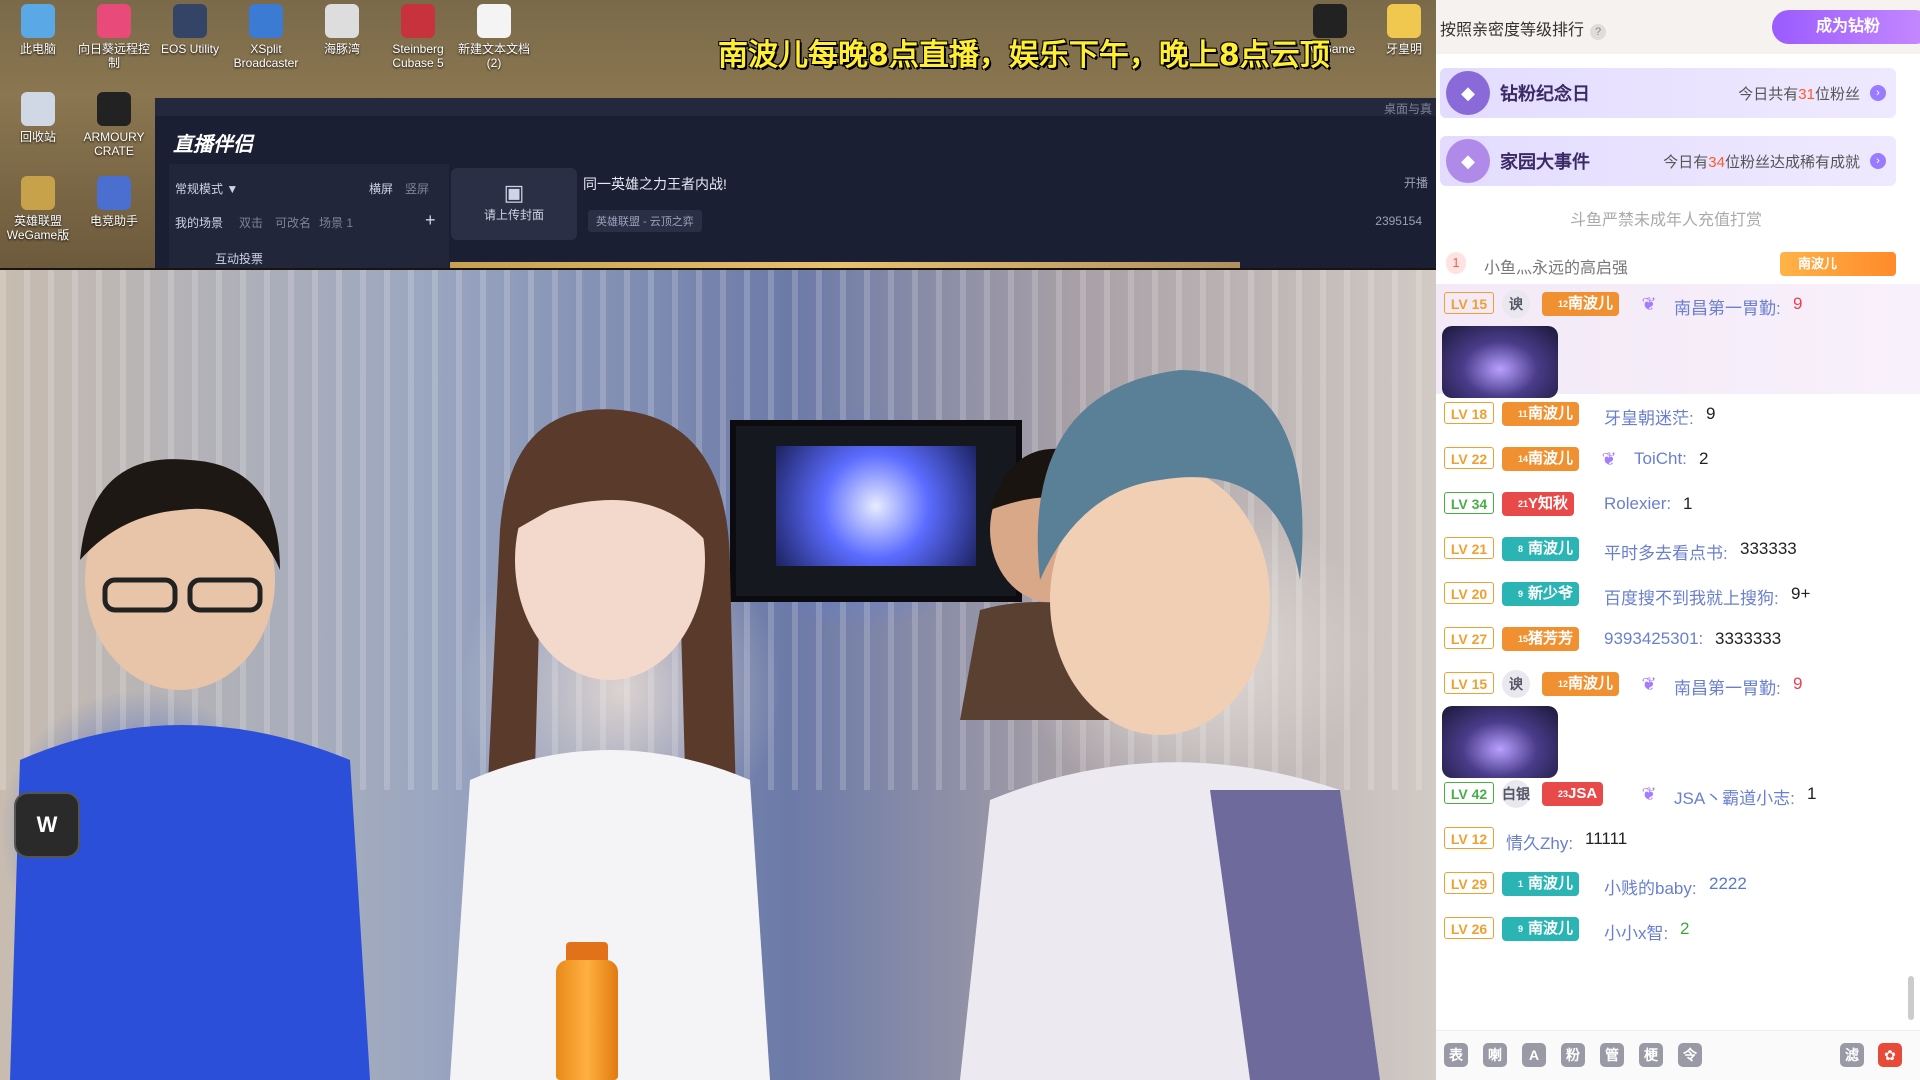 This screenshot has width=1920, height=1080. What do you see at coordinates (1523, 459) in the screenshot?
I see `fan-badge-level: 14` at bounding box center [1523, 459].